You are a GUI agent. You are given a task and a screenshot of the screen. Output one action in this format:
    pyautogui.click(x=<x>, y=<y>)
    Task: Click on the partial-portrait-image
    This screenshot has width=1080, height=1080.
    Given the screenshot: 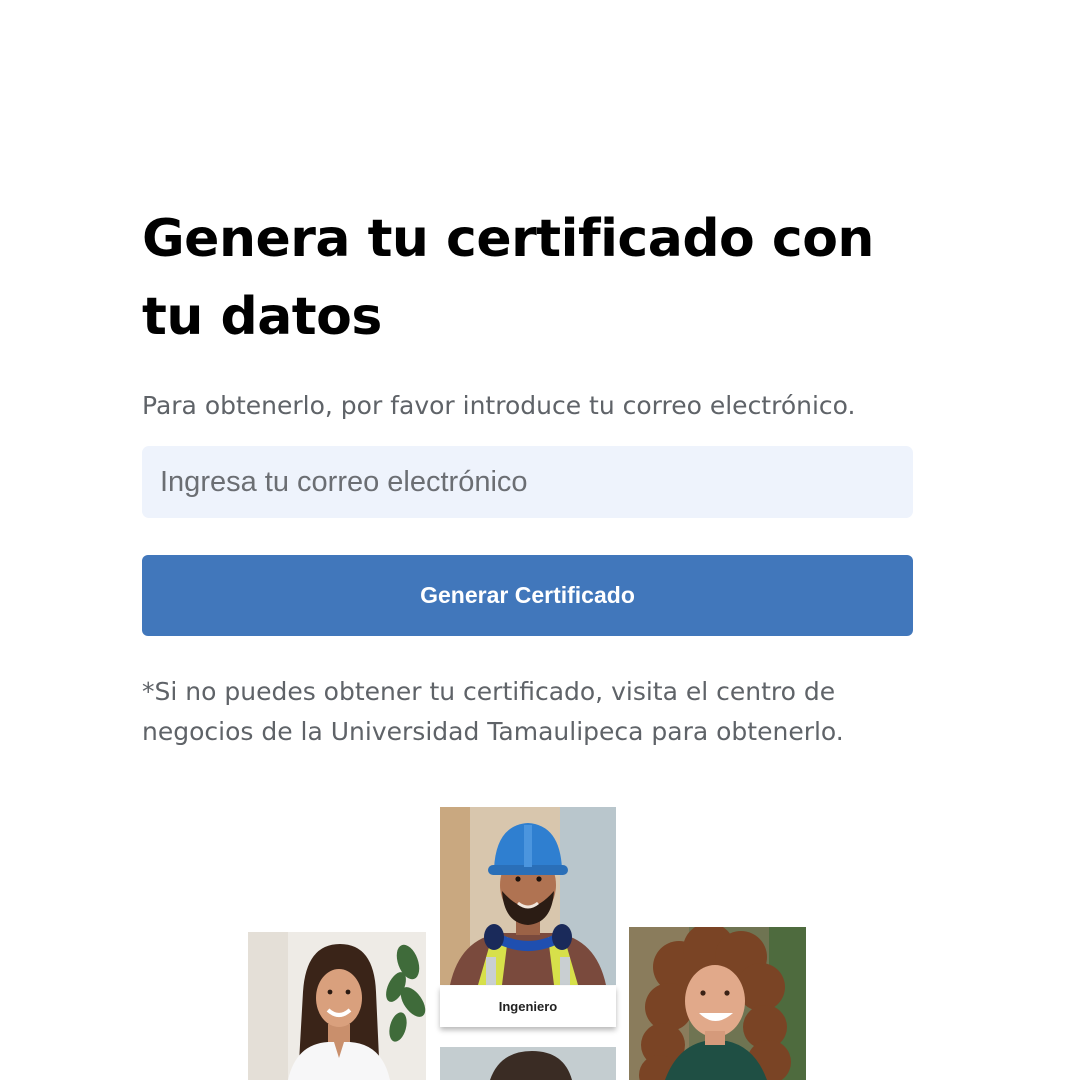 What is the action you would take?
    pyautogui.click(x=528, y=1063)
    